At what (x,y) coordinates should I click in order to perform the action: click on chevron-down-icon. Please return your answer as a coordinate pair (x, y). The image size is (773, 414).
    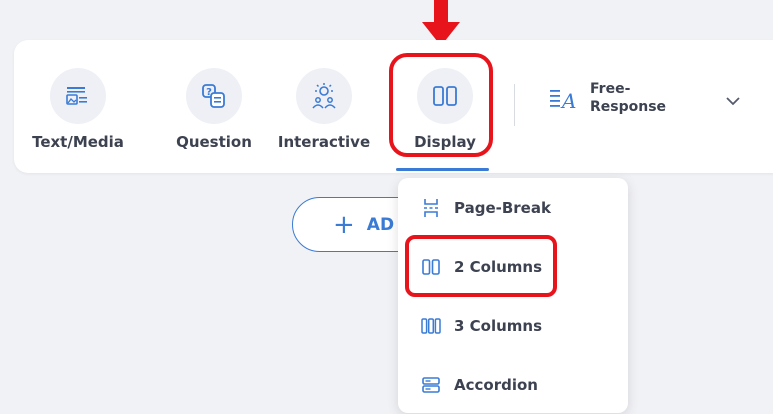
    Looking at the image, I should click on (733, 101).